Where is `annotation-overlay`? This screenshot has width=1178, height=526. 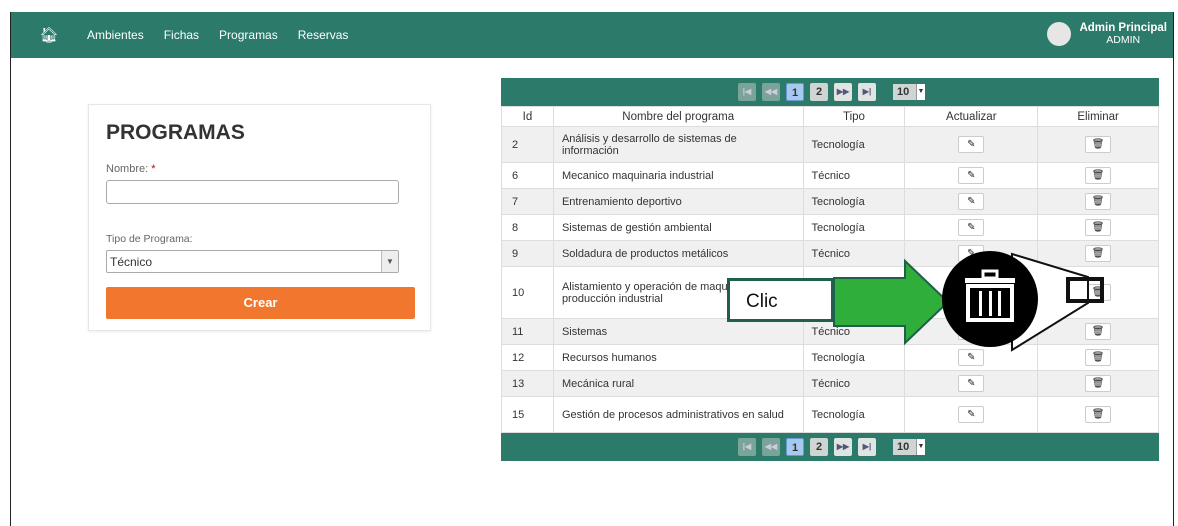
annotation-overlay is located at coordinates (968, 301).